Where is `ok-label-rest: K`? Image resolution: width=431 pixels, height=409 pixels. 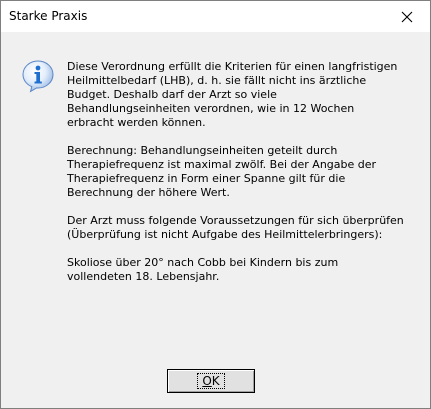 ok-label-rest: K is located at coordinates (215, 381).